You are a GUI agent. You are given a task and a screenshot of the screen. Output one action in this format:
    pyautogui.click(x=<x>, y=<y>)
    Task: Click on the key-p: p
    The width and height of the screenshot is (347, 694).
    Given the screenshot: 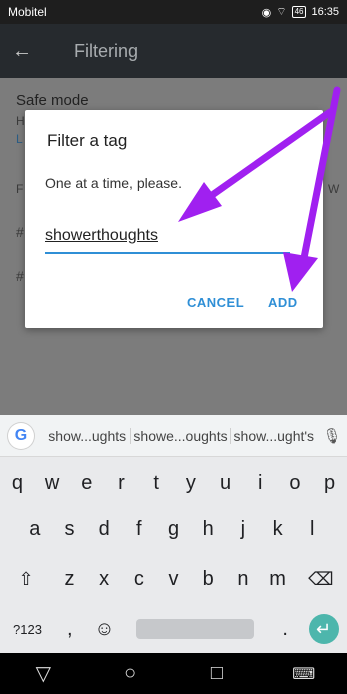 What is the action you would take?
    pyautogui.click(x=329, y=483)
    